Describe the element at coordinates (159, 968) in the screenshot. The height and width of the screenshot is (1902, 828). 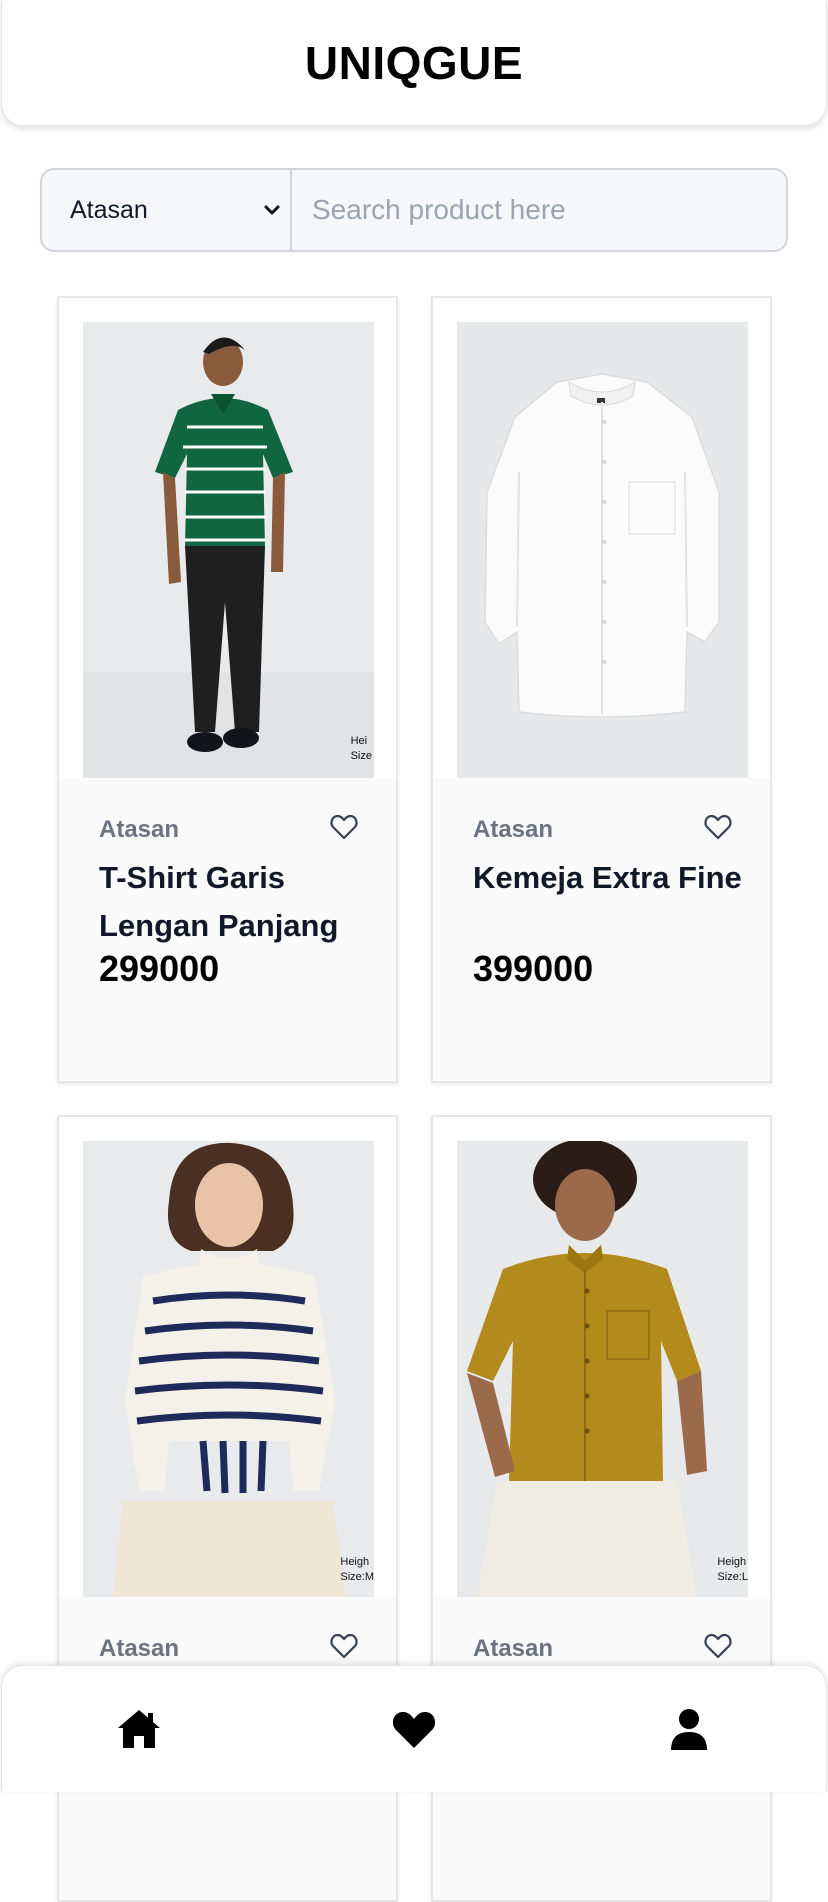
I see `product-price: 299000` at that location.